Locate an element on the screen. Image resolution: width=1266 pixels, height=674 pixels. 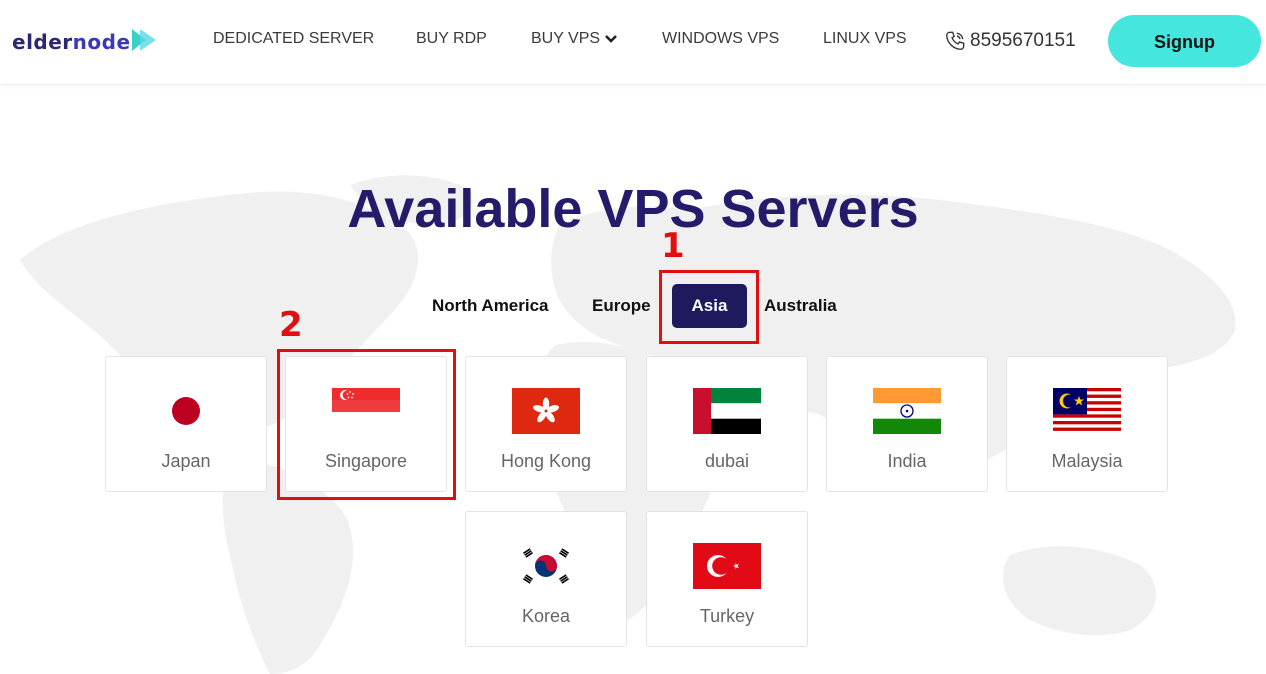
signup-button: Signup is located at coordinates (1184, 41).